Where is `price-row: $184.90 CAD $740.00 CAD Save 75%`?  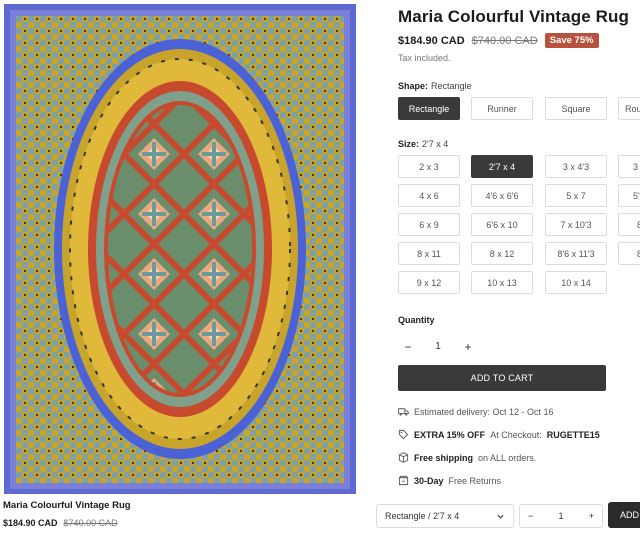
price-row: $184.90 CAD $740.00 CAD Save 75% is located at coordinates (498, 40).